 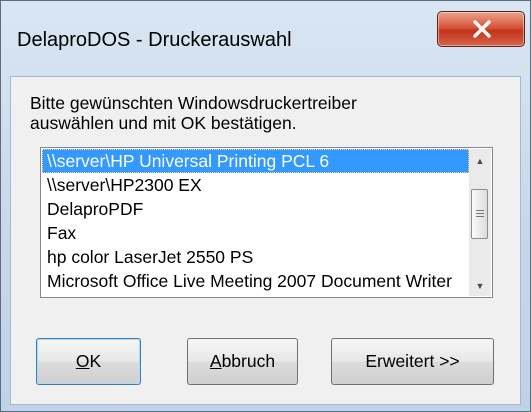 I want to click on window-title: DelaproDOS - Druckerauswahl, so click(x=154, y=40).